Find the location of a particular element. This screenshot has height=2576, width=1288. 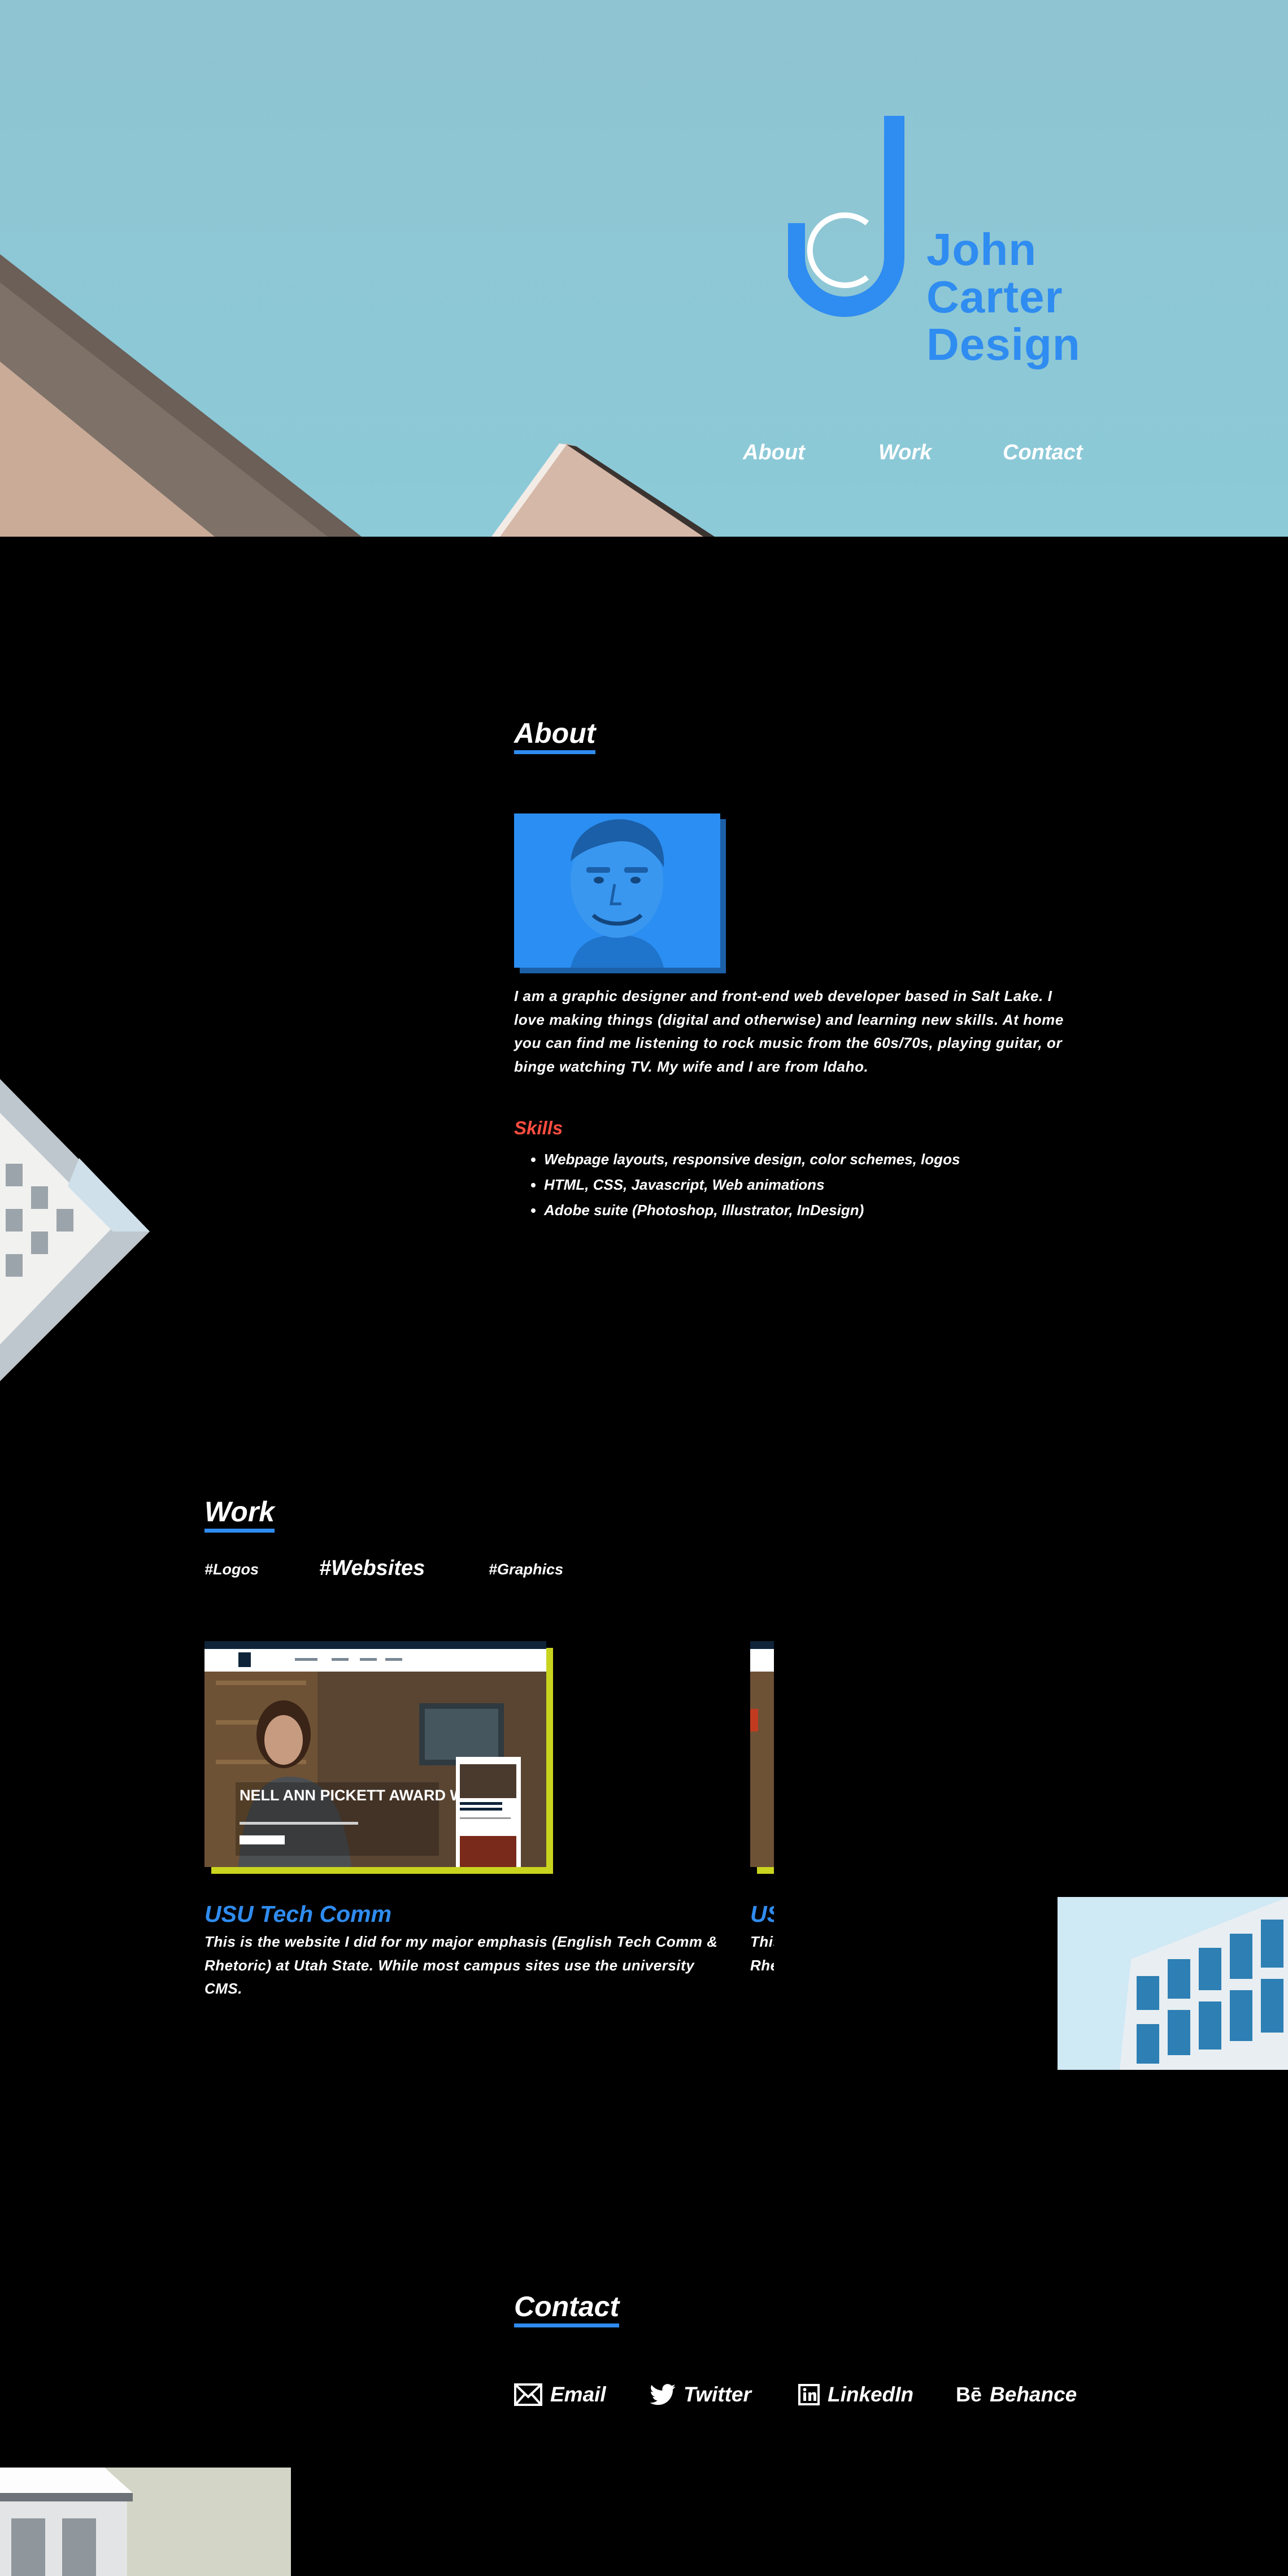

behance-label: Behance is located at coordinates (1033, 2394).